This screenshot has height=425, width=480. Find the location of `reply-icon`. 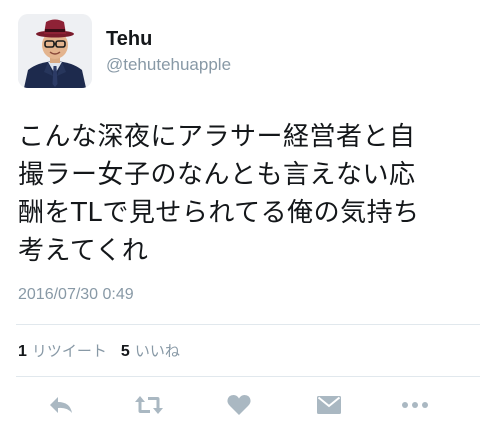

reply-icon is located at coordinates (61, 405).